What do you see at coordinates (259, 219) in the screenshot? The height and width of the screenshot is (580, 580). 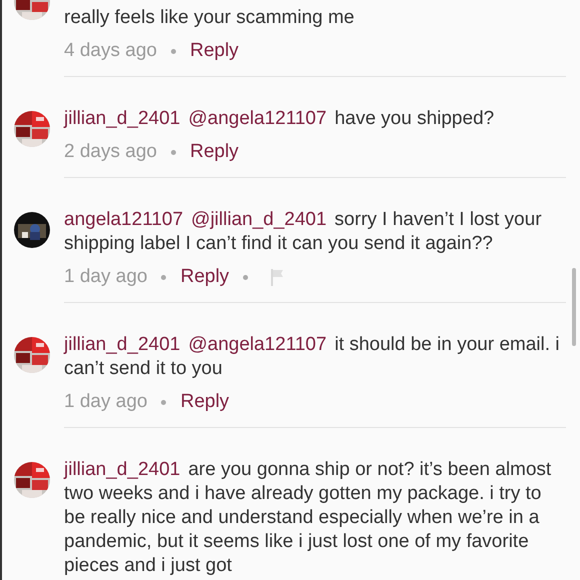 I see `mention-link: @jillian_d_2401` at bounding box center [259, 219].